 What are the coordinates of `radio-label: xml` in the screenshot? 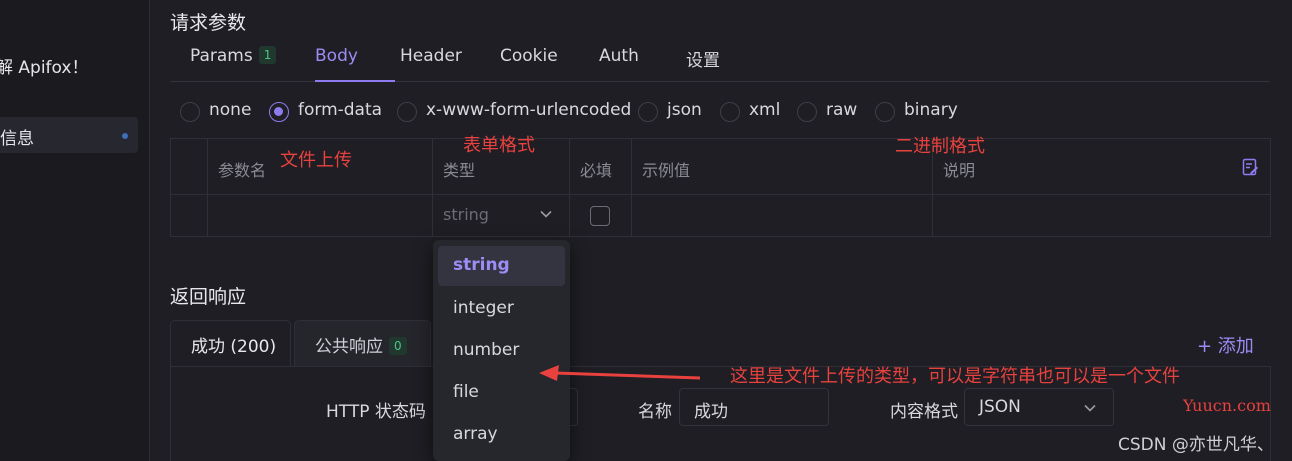 It's located at (765, 110).